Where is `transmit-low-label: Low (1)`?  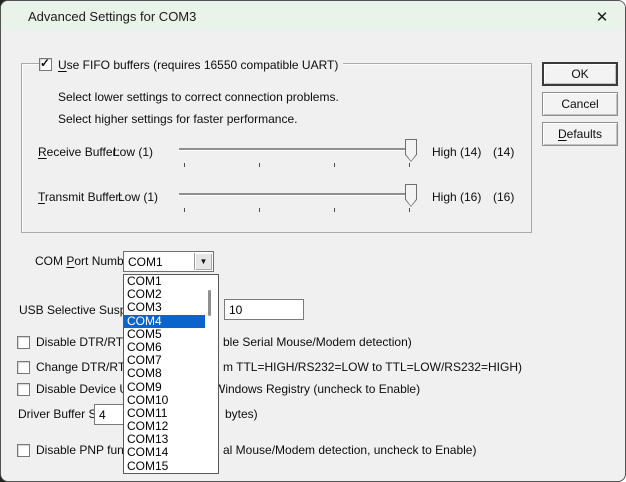
transmit-low-label: Low (1) is located at coordinates (138, 197).